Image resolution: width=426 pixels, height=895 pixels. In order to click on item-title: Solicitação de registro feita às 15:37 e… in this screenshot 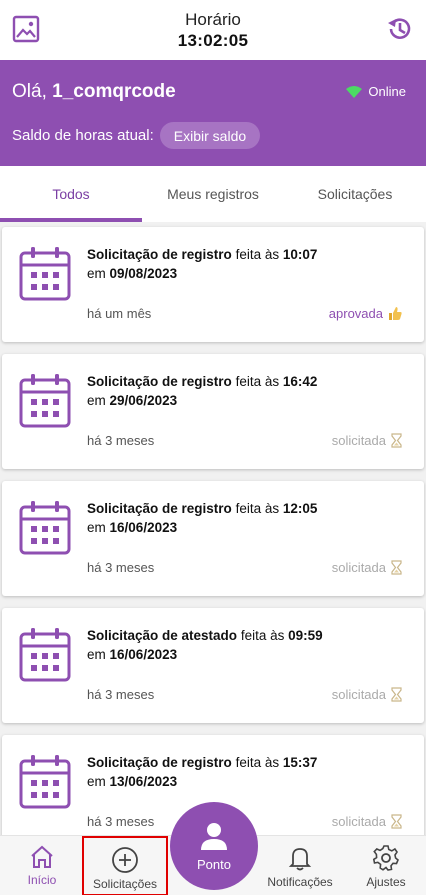, I will do `click(202, 772)`.